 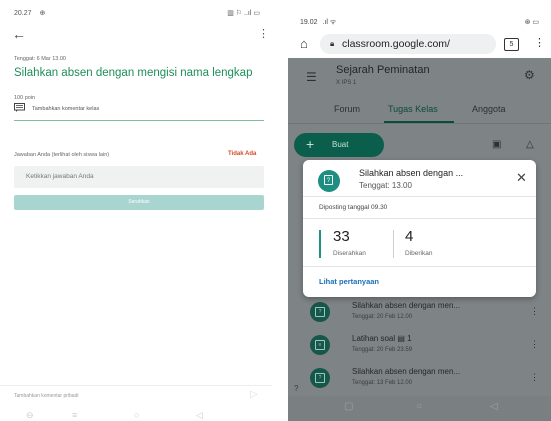 I want to click on tab-forum: Forum, so click(x=347, y=109).